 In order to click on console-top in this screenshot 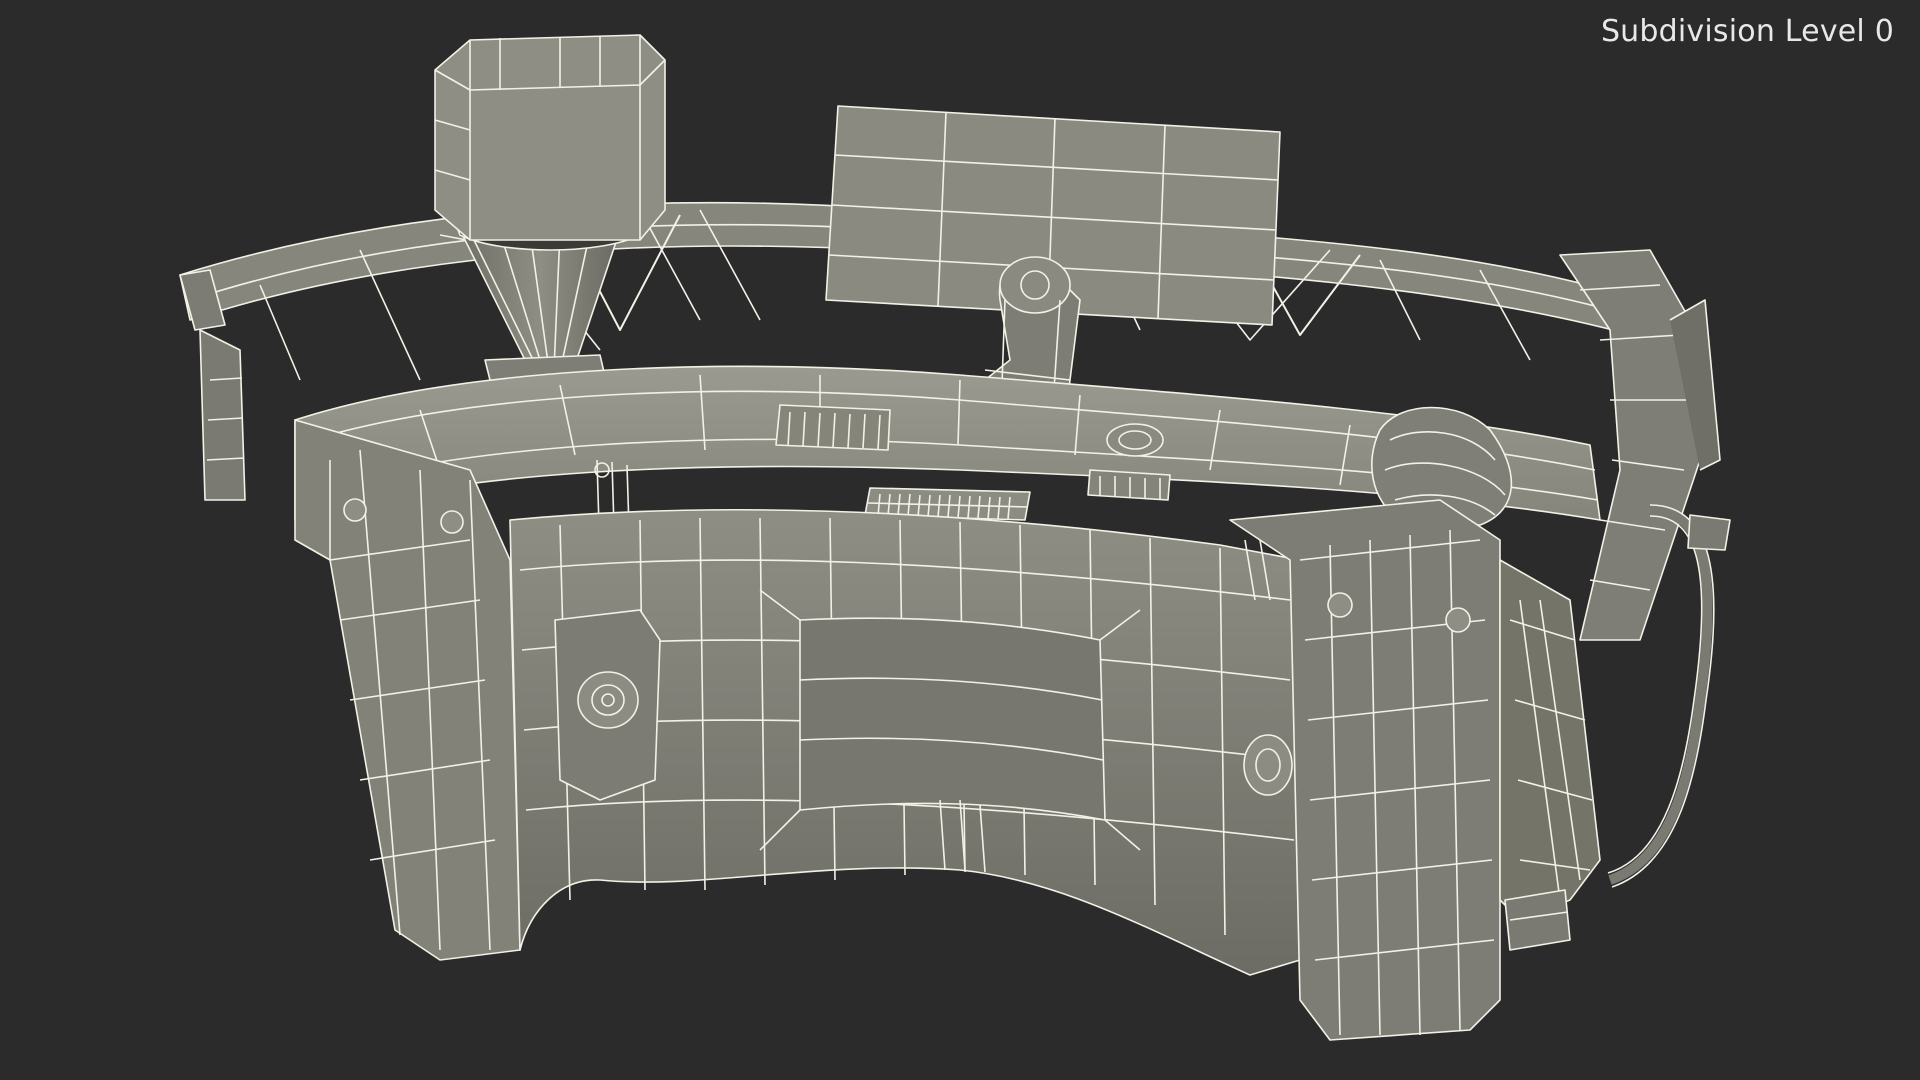, I will do `click(947, 445)`.